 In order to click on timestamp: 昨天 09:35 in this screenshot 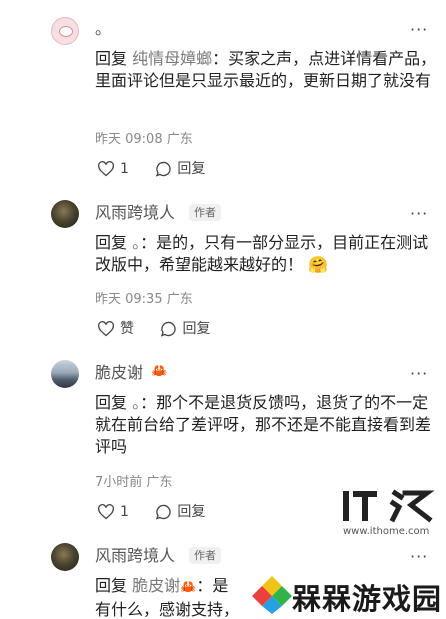, I will do `click(129, 299)`.